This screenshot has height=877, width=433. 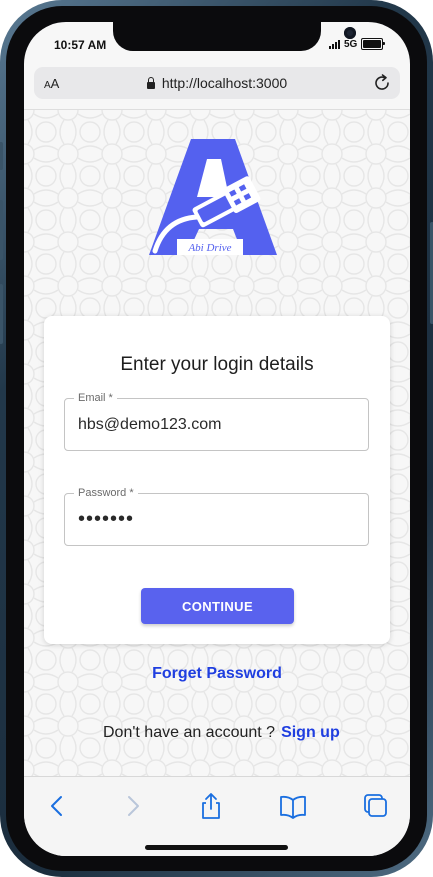 I want to click on password-value: •••••••, so click(x=106, y=519).